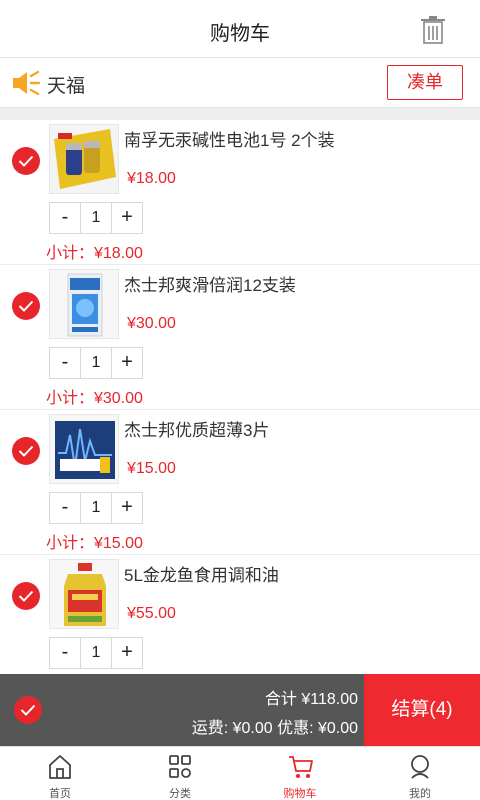  What do you see at coordinates (94, 543) in the screenshot?
I see `item-subtotal: 小计：¥15.00` at bounding box center [94, 543].